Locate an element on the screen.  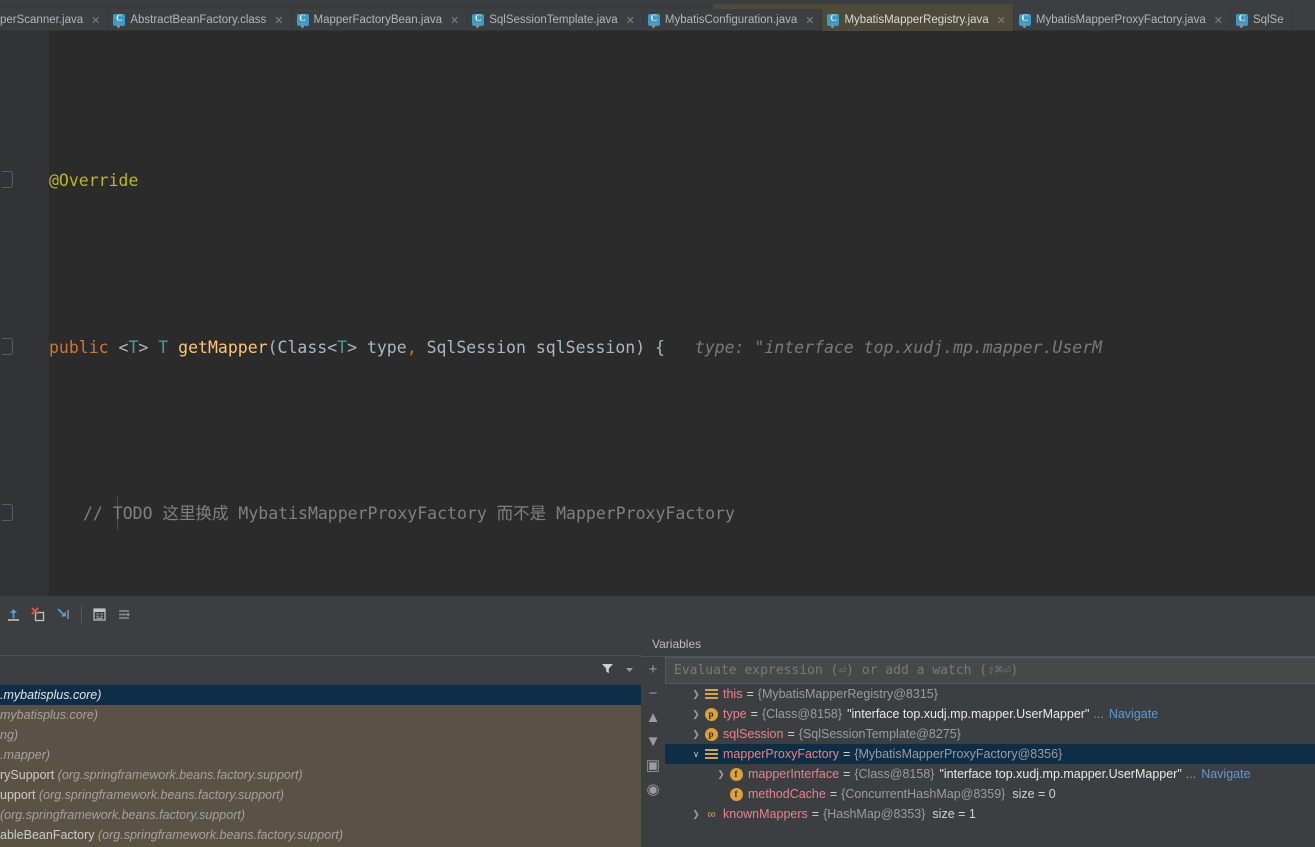
top-strip is located at coordinates (657, 4).